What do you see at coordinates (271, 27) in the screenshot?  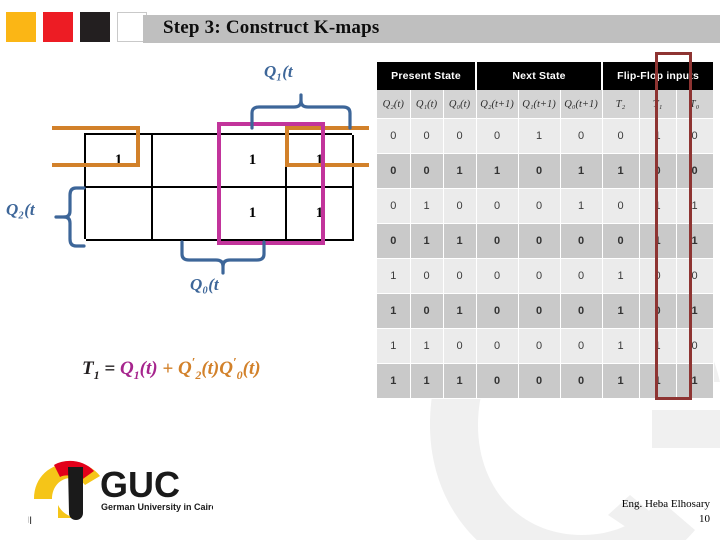 I see `page-title: Step 3: Construct K-maps` at bounding box center [271, 27].